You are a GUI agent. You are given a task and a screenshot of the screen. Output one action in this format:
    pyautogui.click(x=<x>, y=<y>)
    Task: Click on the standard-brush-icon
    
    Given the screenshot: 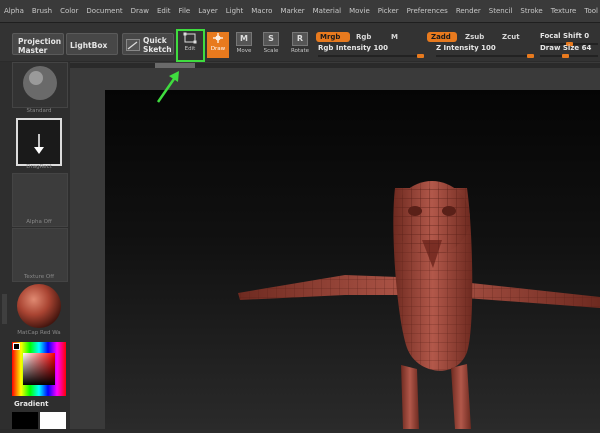 What is the action you would take?
    pyautogui.click(x=40, y=83)
    